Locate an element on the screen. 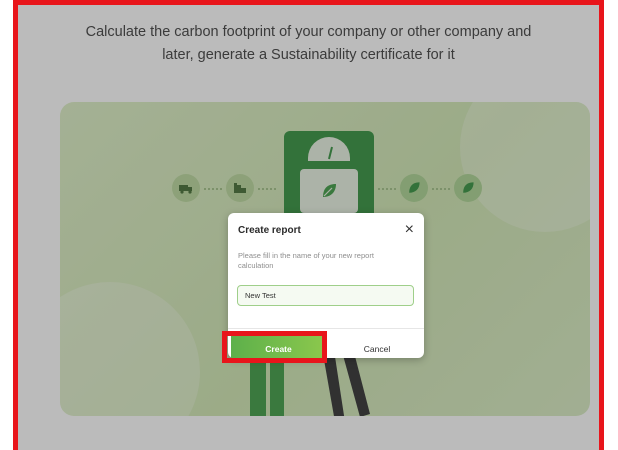  cancel-button: Cancel is located at coordinates (377, 348).